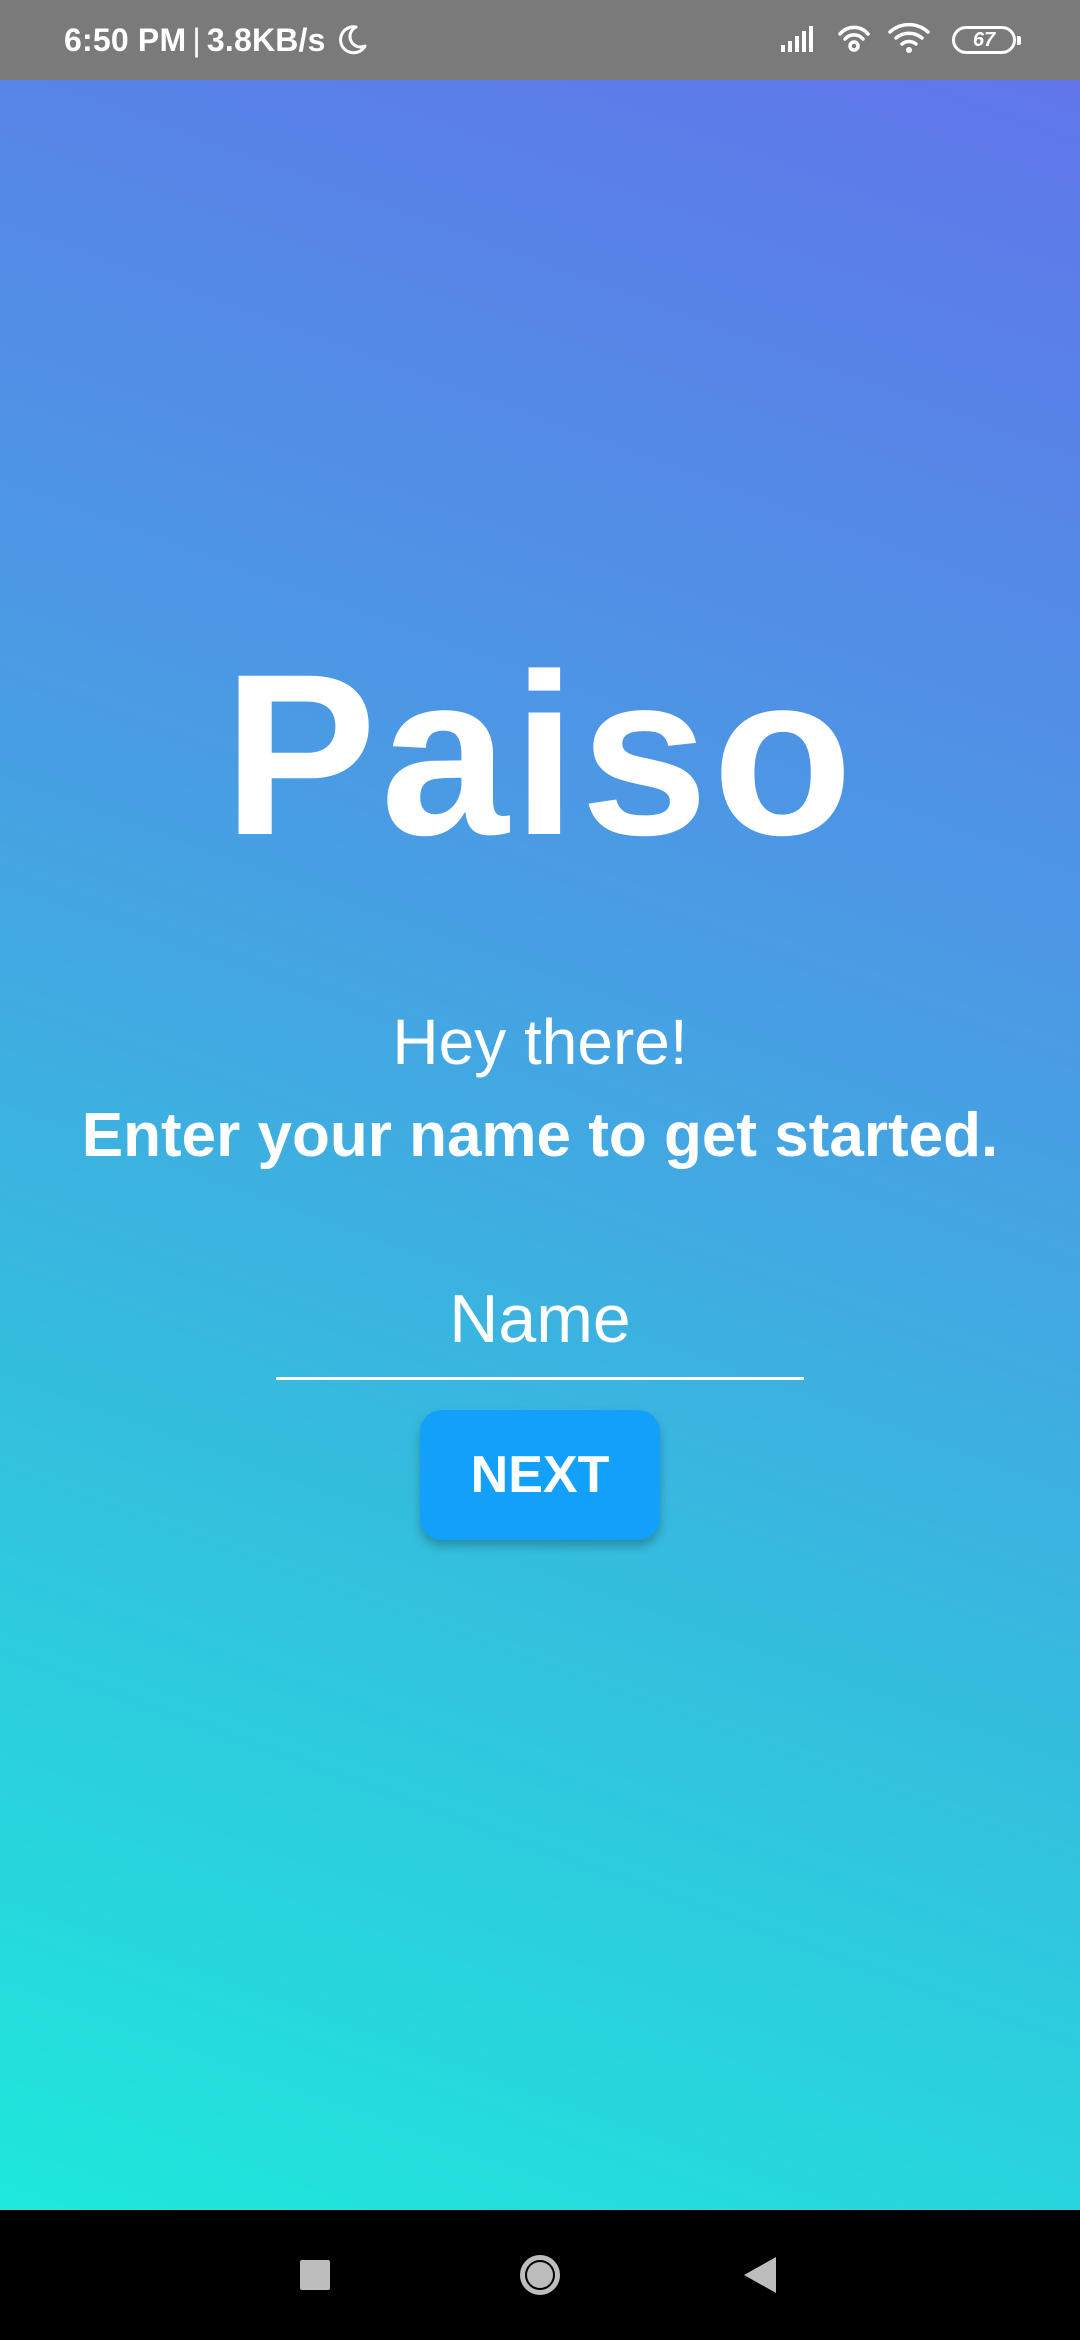 The height and width of the screenshot is (2340, 1080). What do you see at coordinates (125, 39) in the screenshot?
I see `status-time: 6:50 PM` at bounding box center [125, 39].